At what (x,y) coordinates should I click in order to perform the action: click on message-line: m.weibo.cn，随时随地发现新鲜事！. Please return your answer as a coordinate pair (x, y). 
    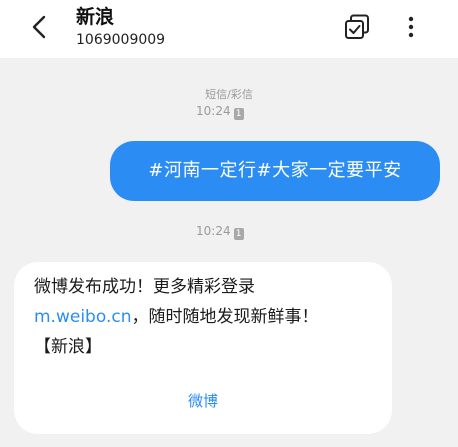
    Looking at the image, I should click on (176, 317).